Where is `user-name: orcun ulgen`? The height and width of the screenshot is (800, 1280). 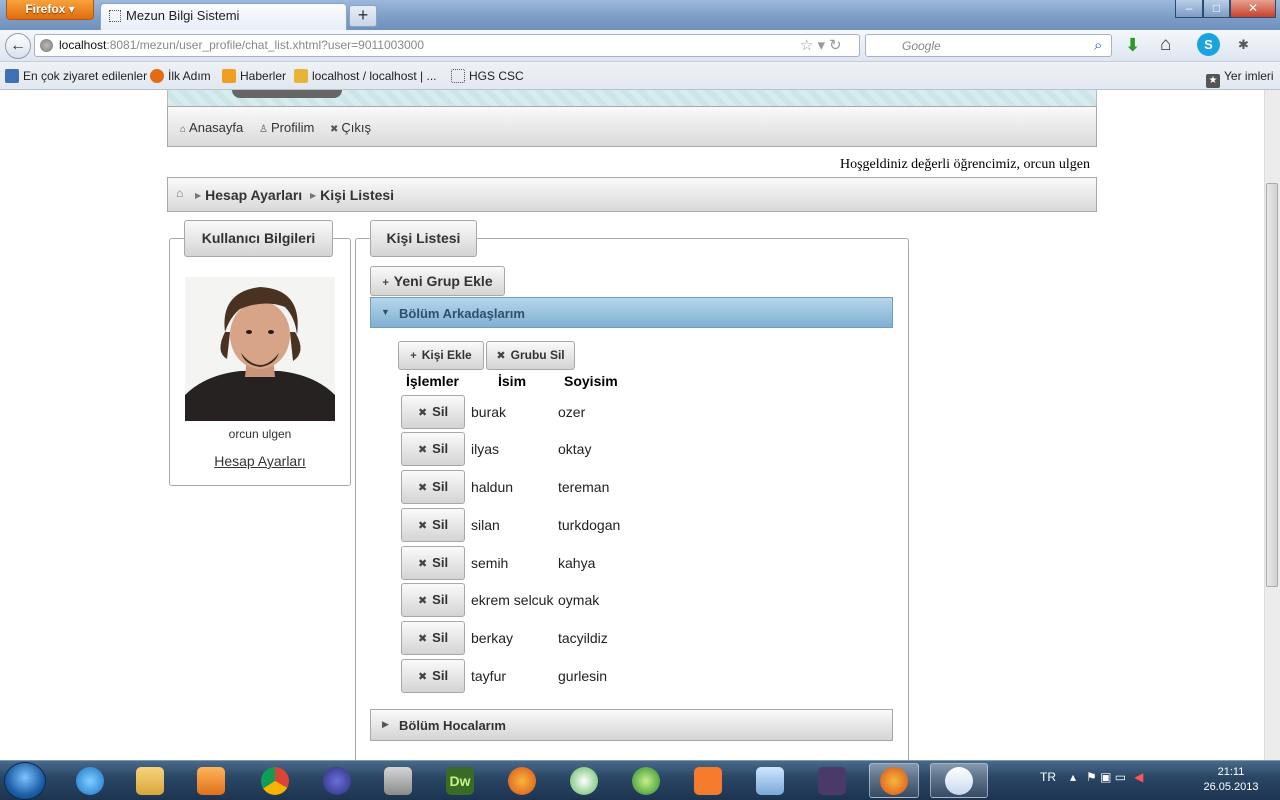
user-name: orcun ulgen is located at coordinates (260, 434).